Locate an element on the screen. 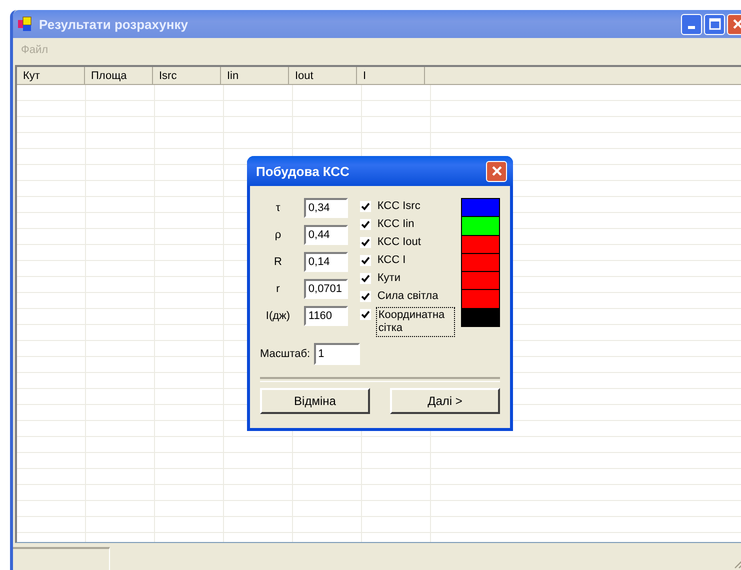  minimize-icon is located at coordinates (691, 27).